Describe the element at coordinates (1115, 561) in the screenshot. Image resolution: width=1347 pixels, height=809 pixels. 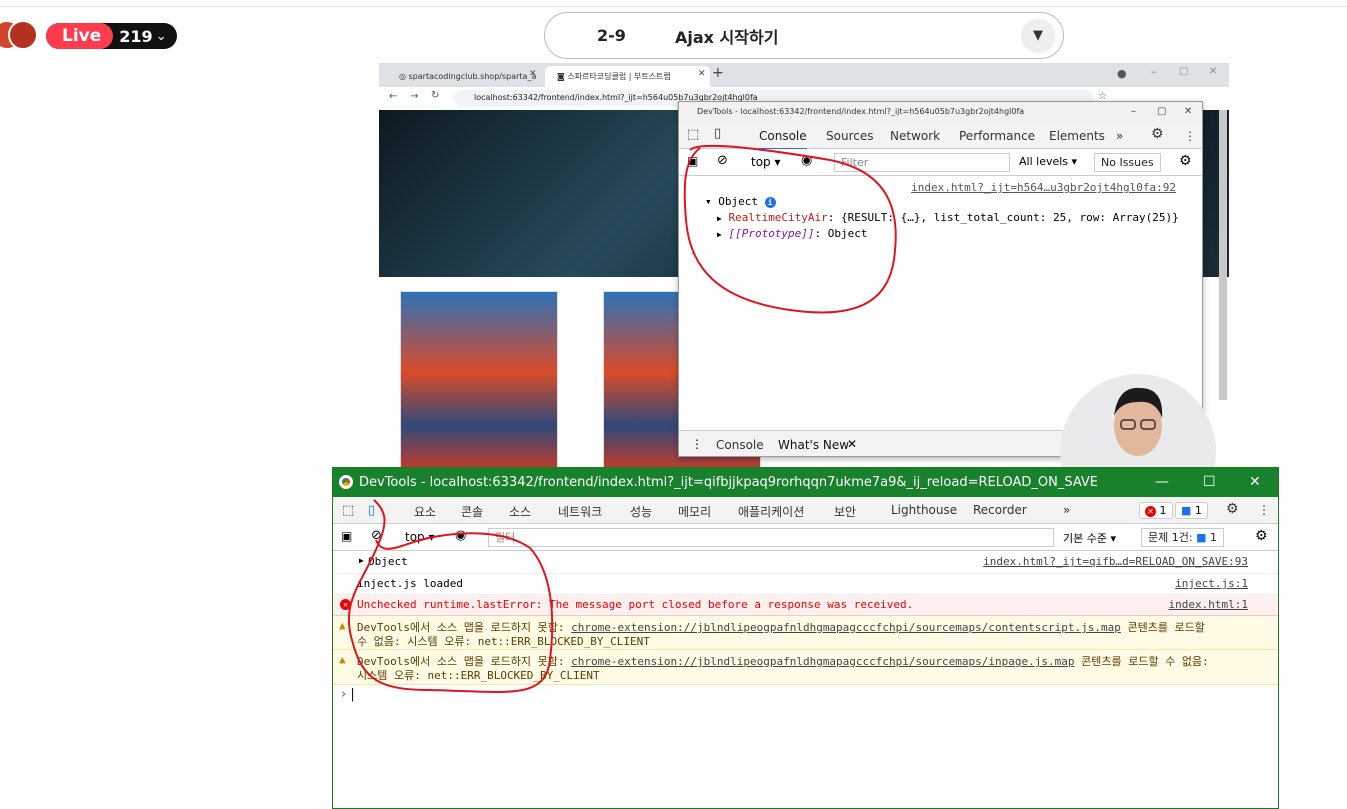
I see `console-source-link: index.html?_ijt=qifb…d=RELOAD_ON_SAVE:93` at that location.